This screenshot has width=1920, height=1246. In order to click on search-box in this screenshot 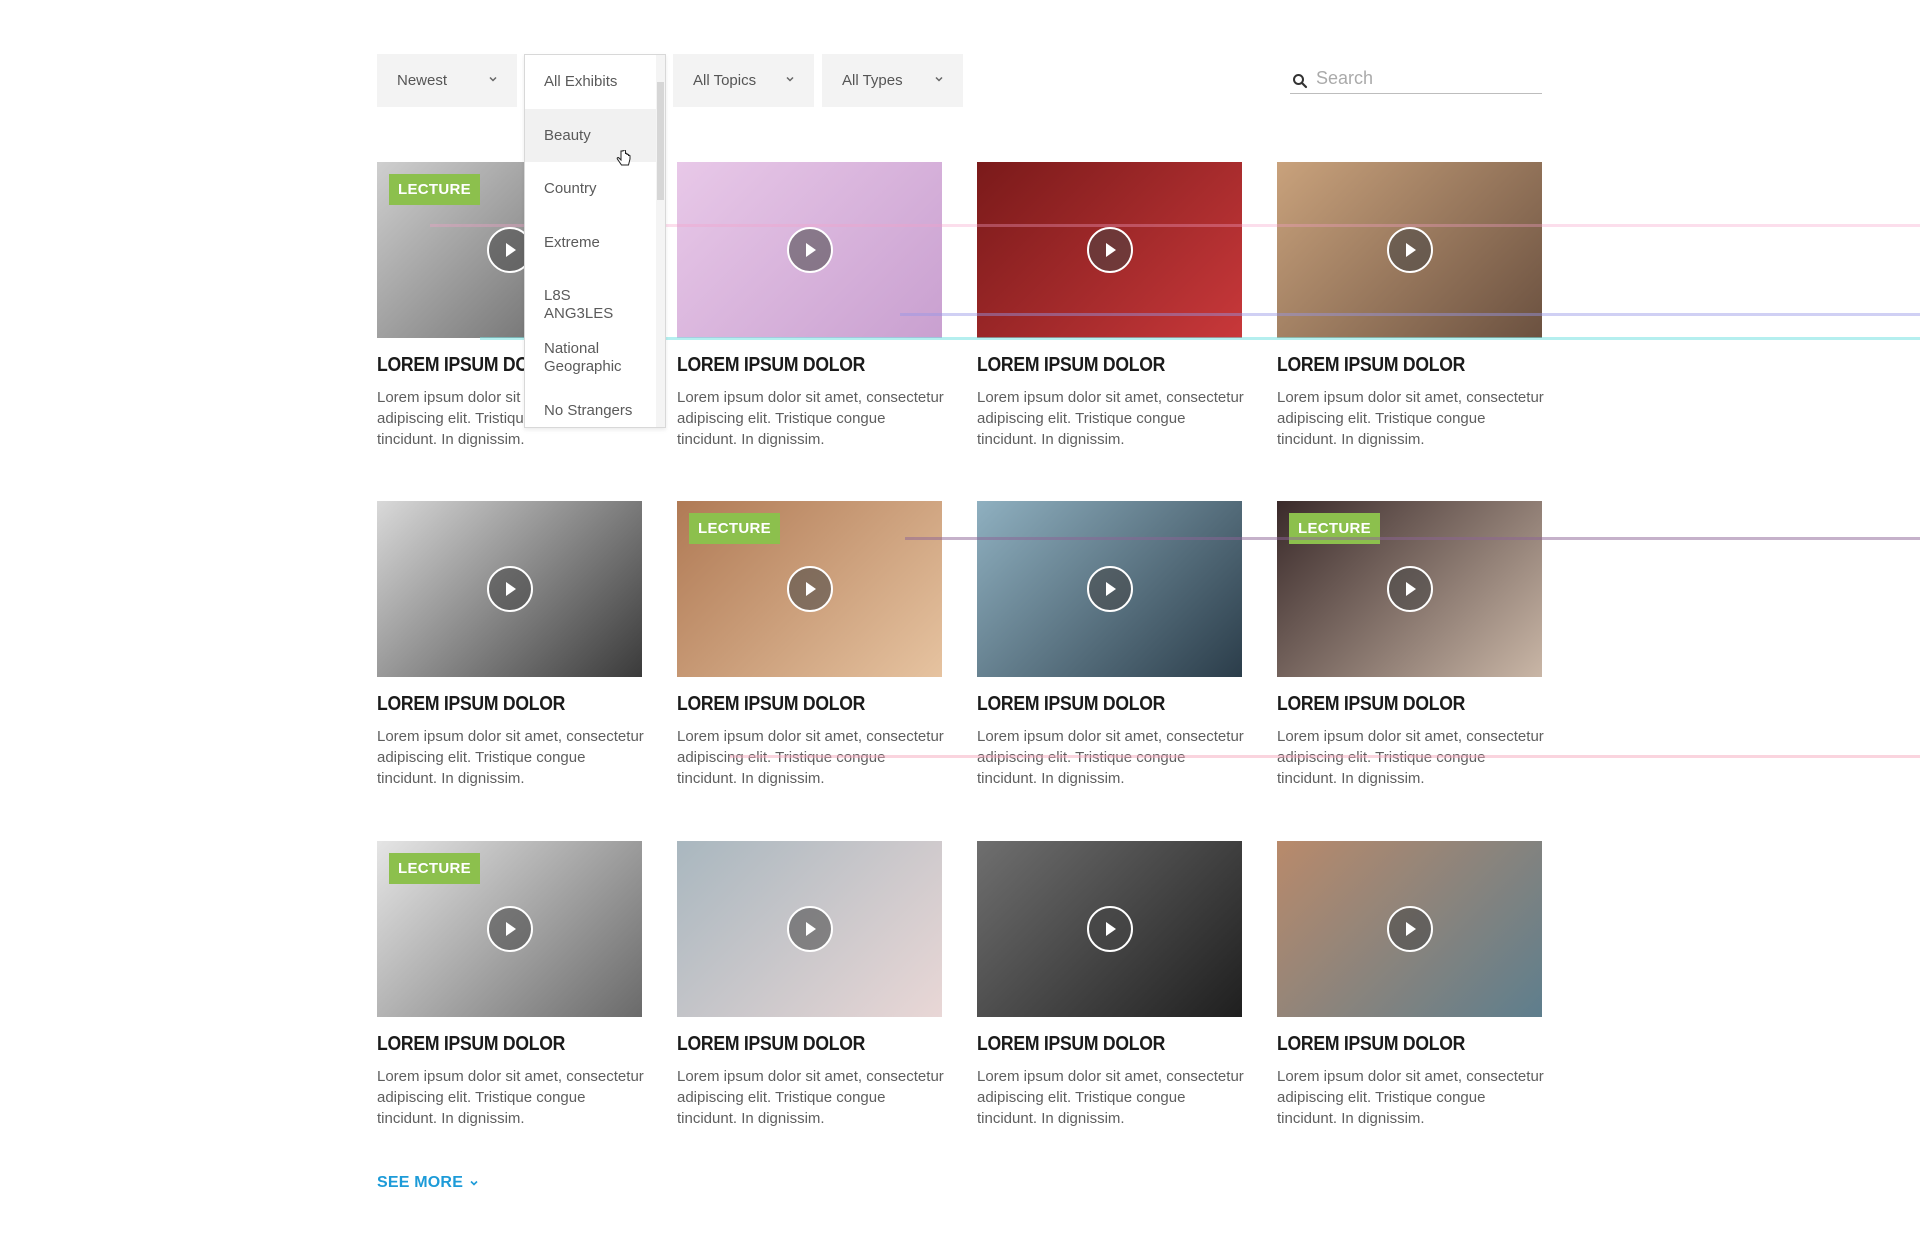, I will do `click(1416, 78)`.